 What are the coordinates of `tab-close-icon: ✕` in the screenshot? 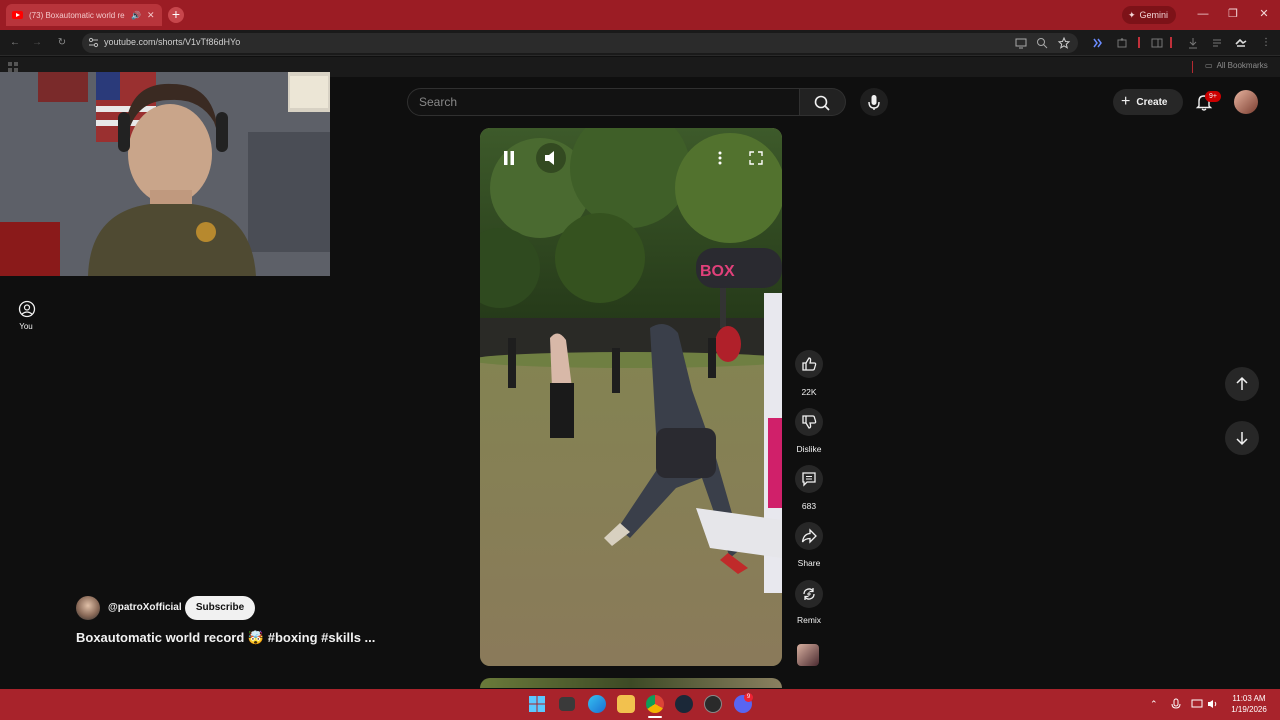 It's located at (151, 15).